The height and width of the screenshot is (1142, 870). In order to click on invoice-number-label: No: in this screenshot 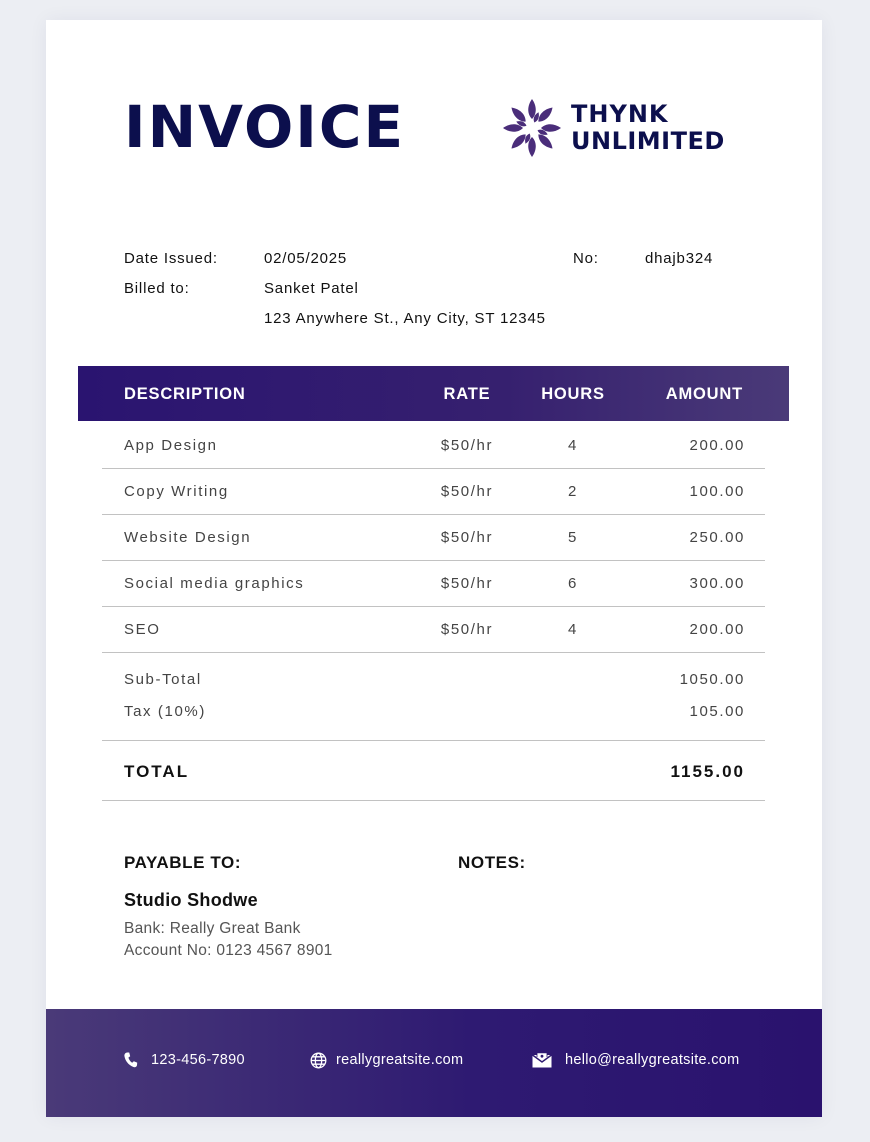, I will do `click(586, 258)`.